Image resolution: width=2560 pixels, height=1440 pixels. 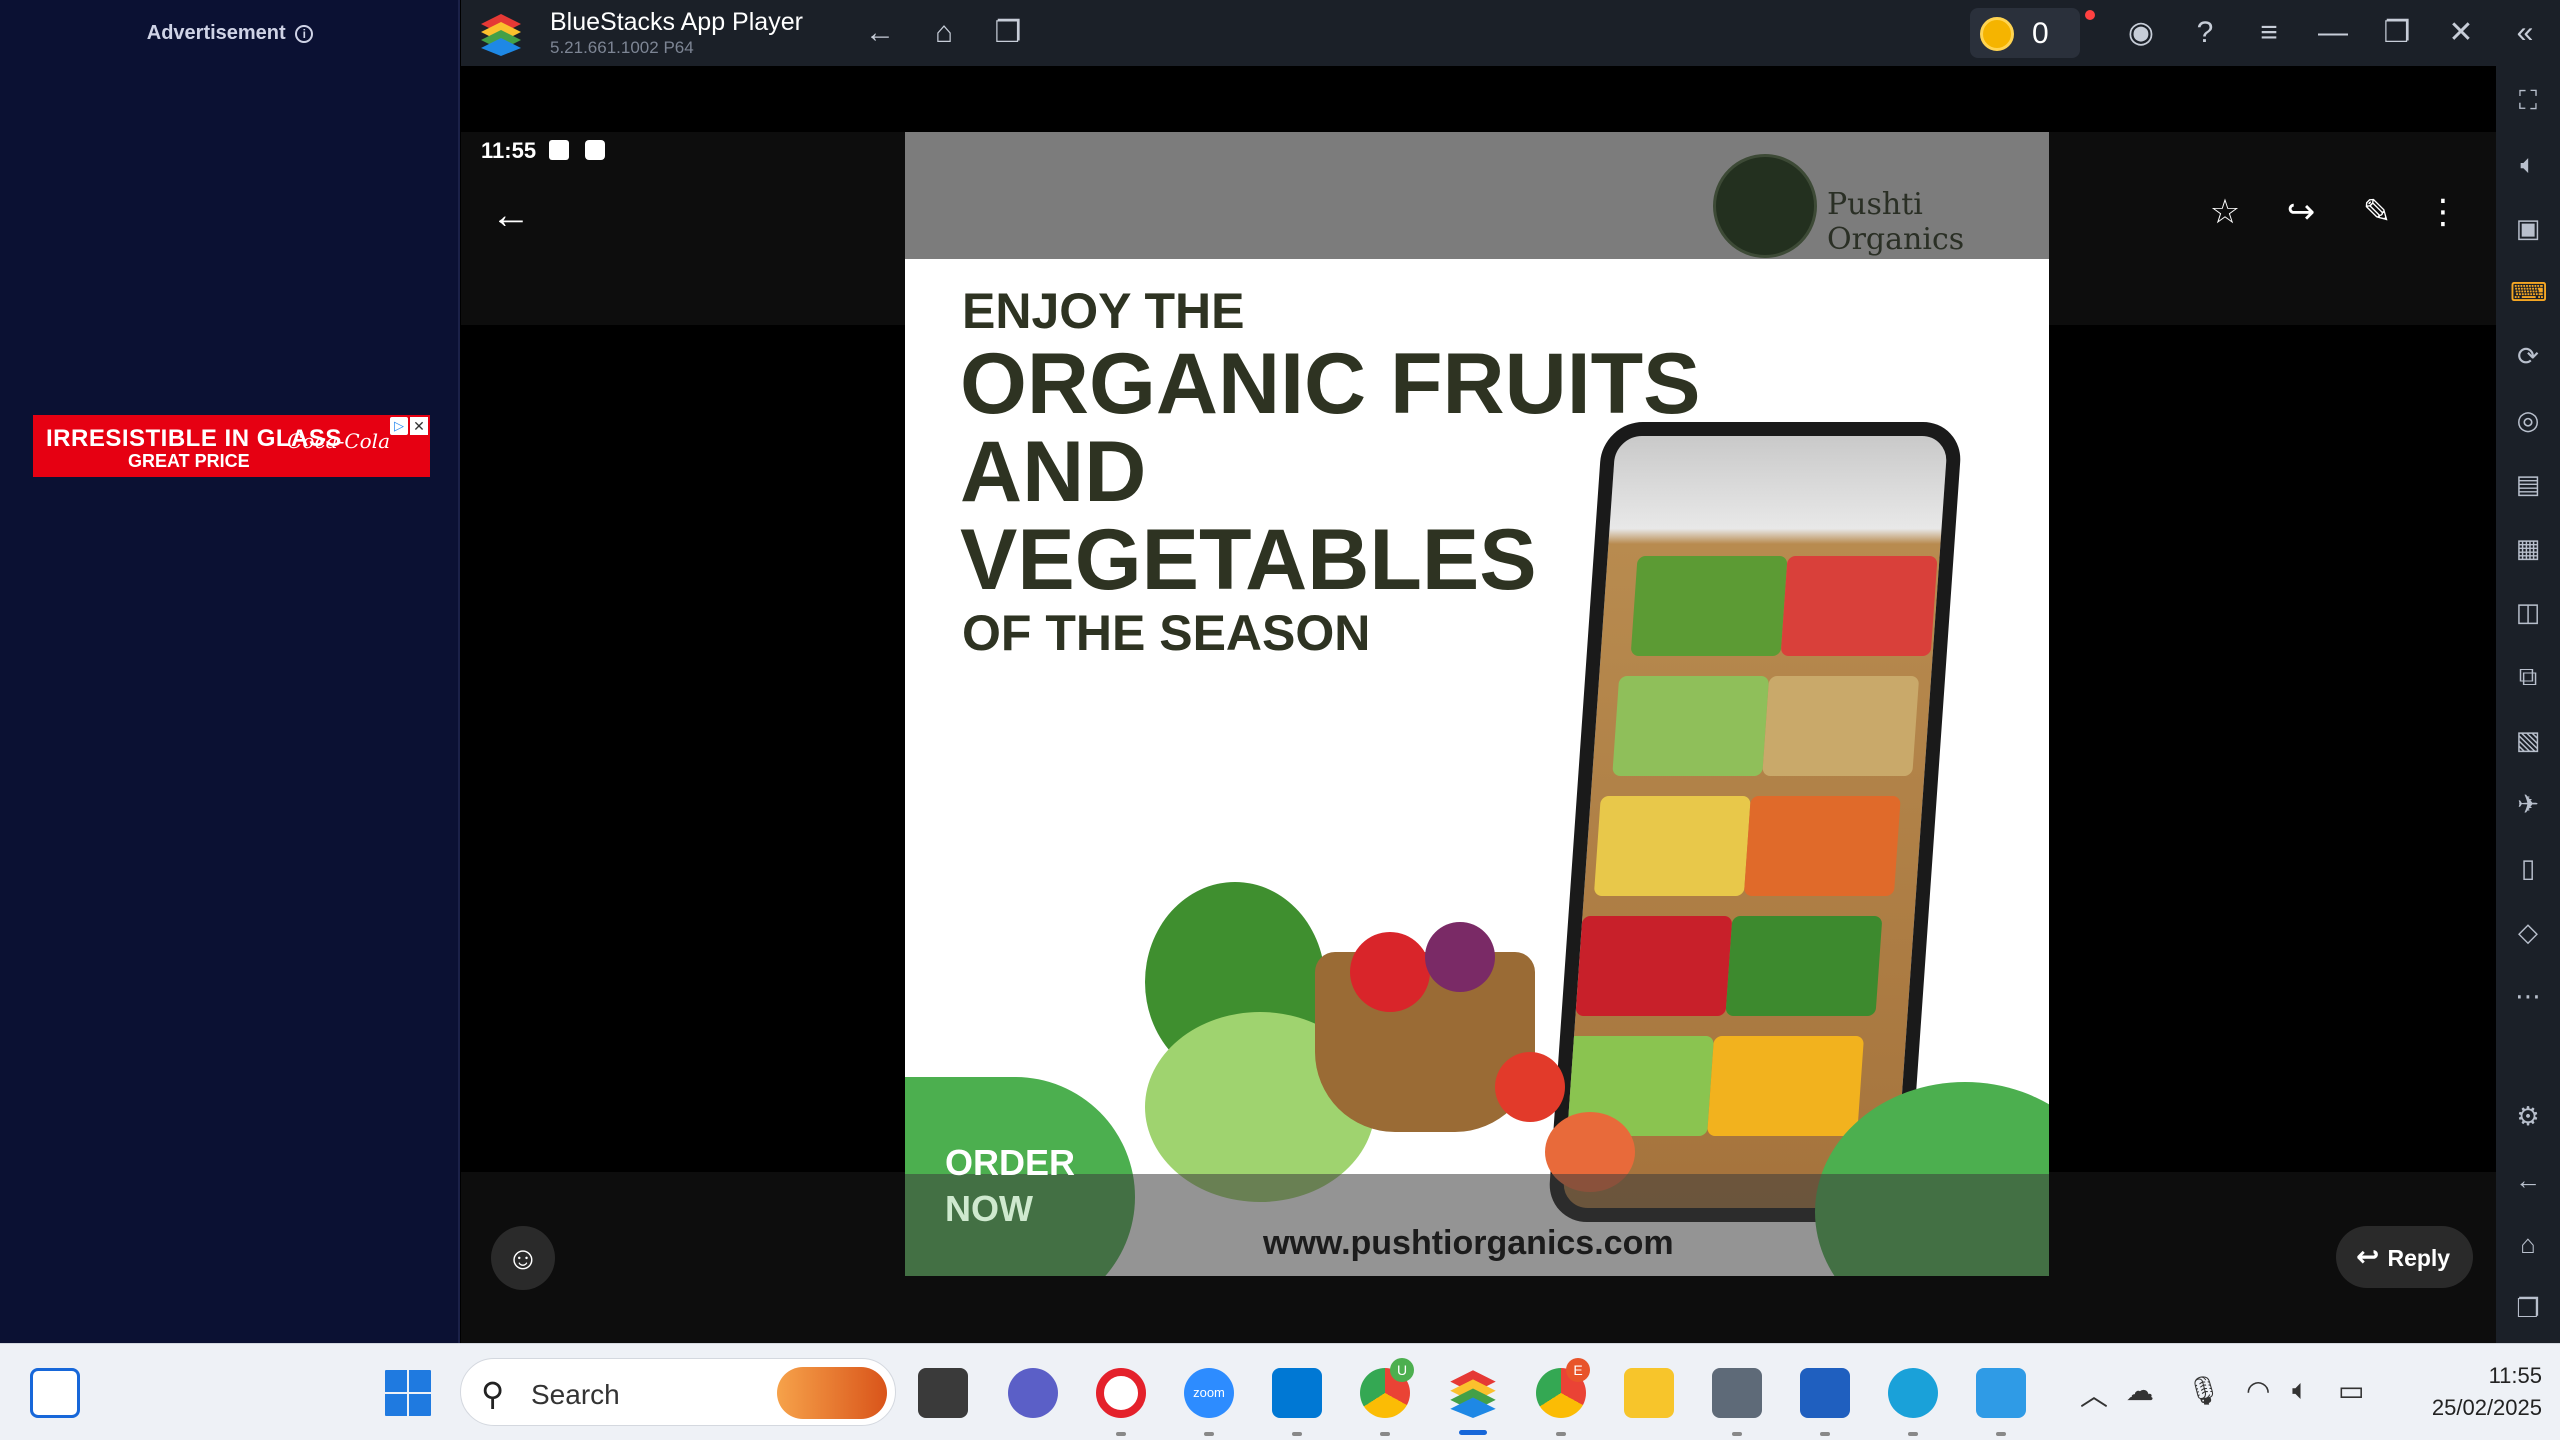 I want to click on reply-button: ↩ Reply, so click(x=2404, y=1257).